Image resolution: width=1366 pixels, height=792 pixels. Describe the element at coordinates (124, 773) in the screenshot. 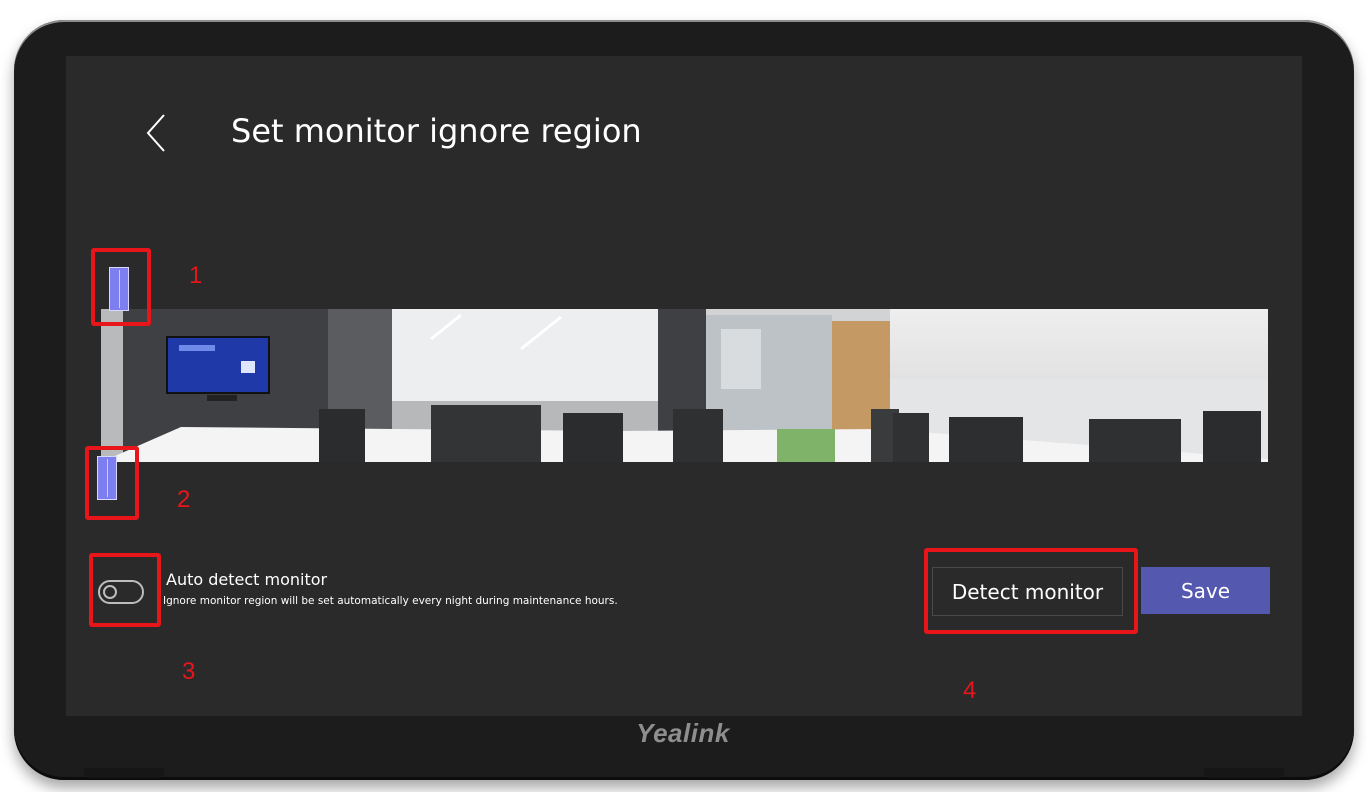

I see `device-foot-left` at that location.